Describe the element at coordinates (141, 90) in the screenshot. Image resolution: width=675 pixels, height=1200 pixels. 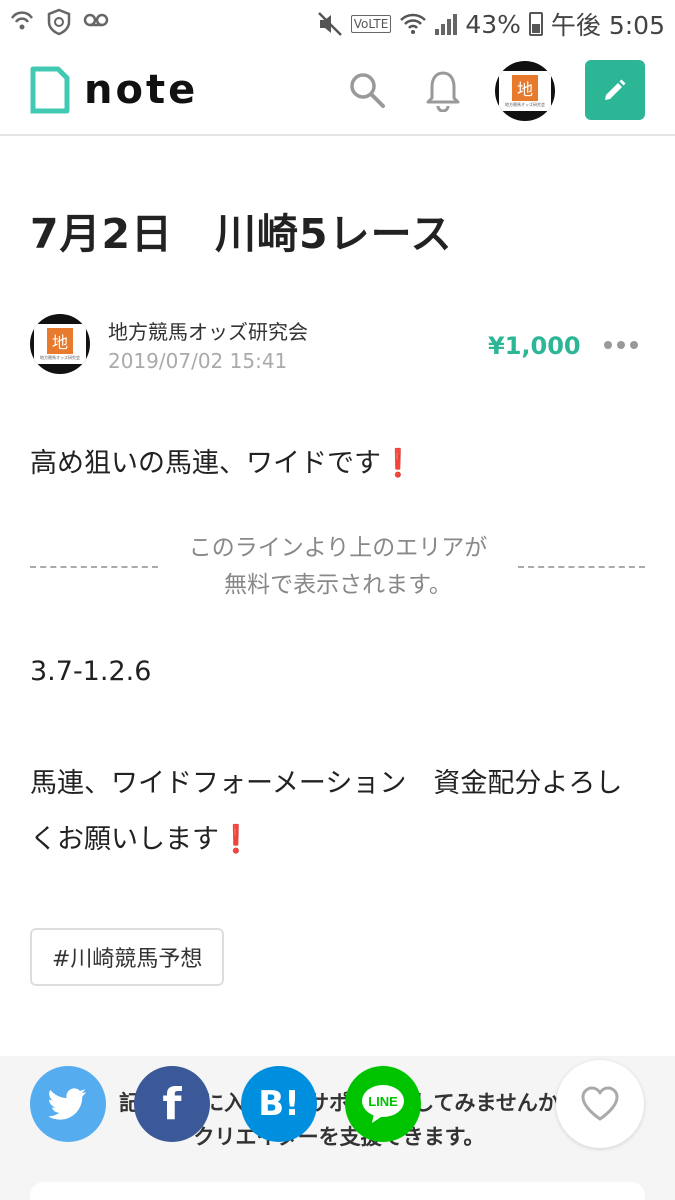
I see `logo-text: note` at that location.